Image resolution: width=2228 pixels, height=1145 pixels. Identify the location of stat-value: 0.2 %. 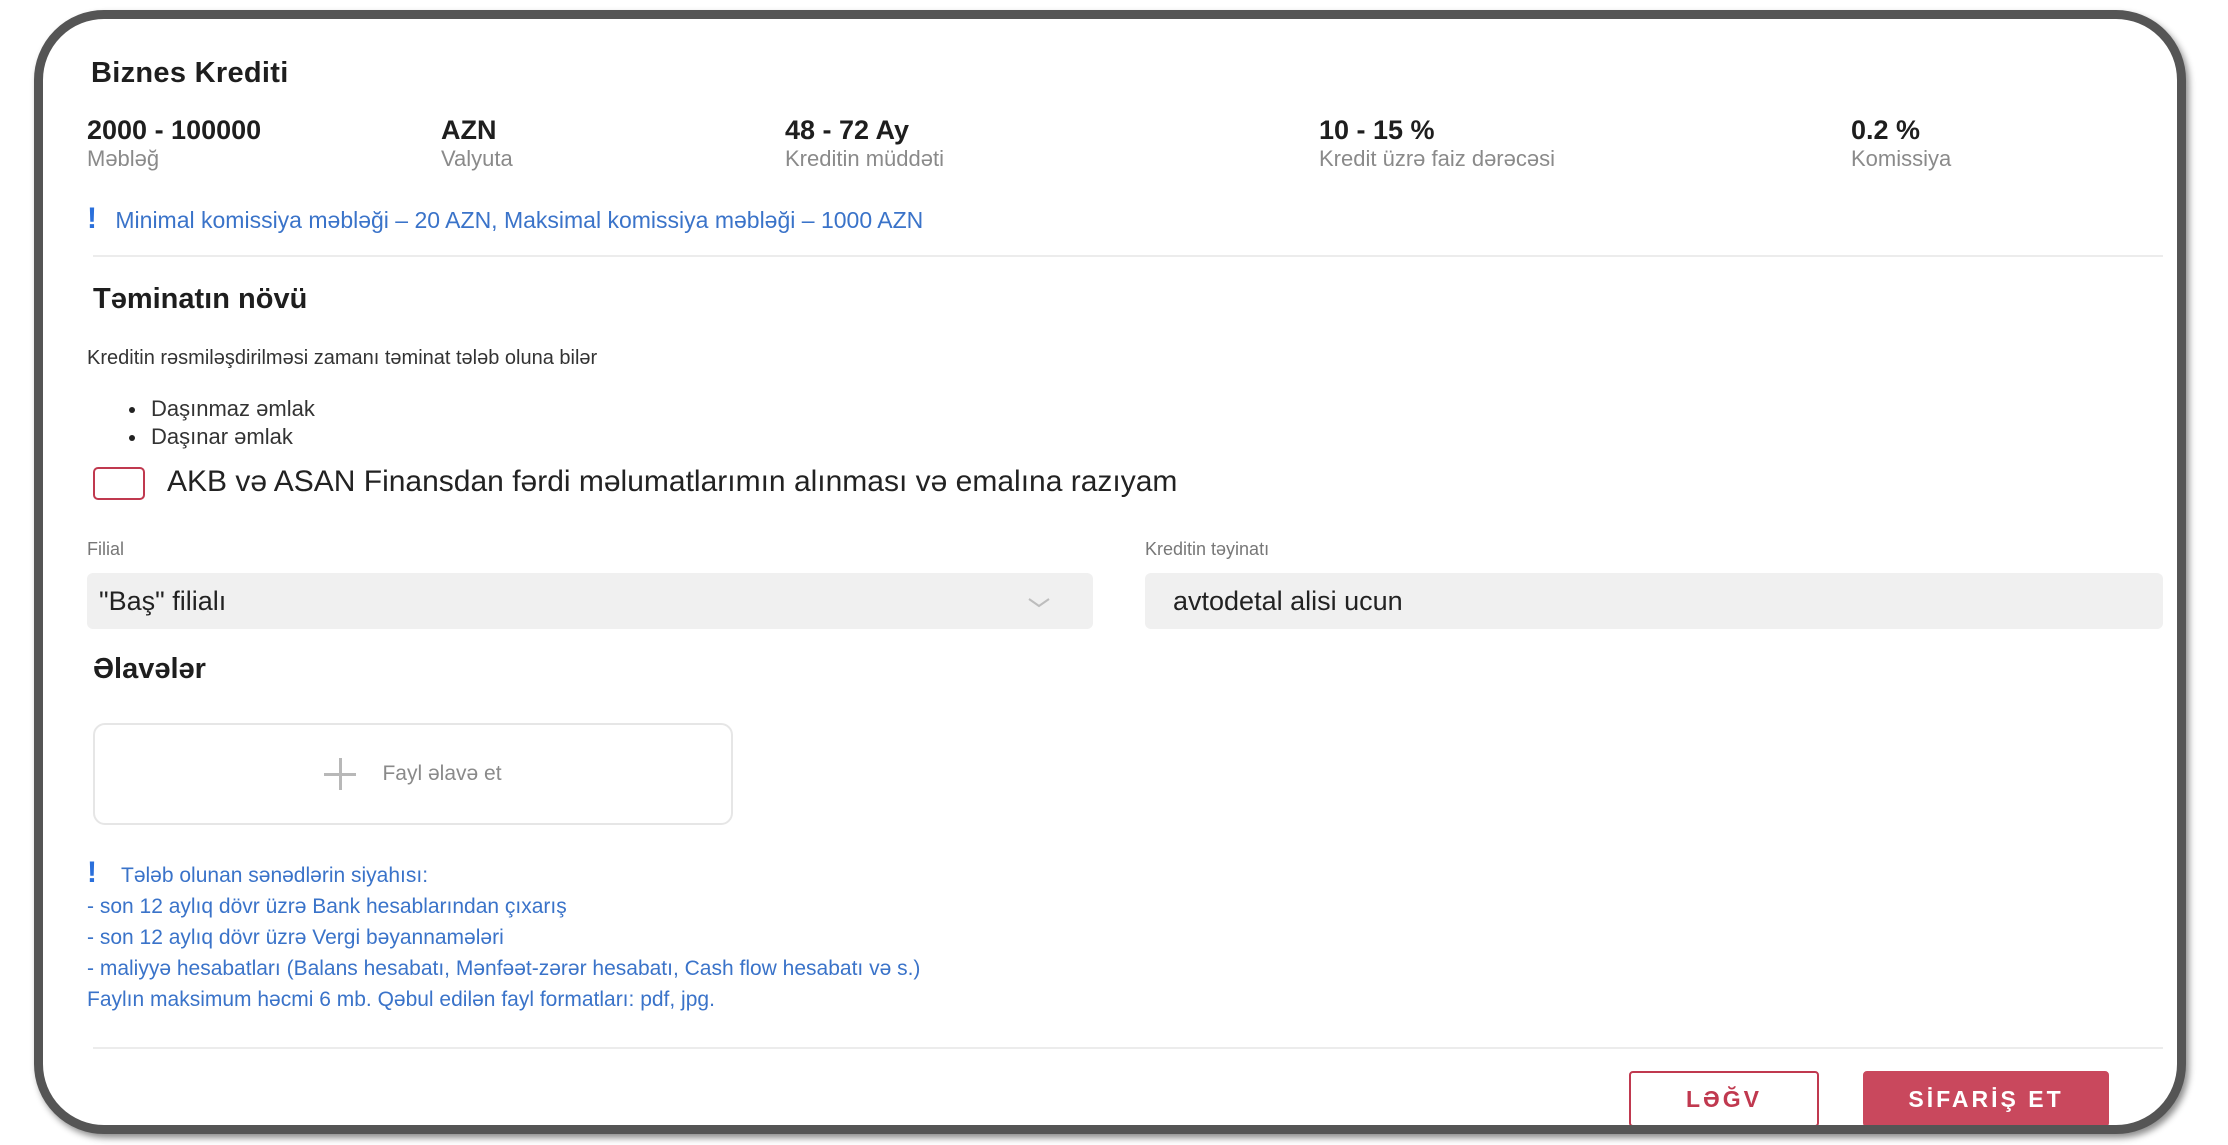
(1886, 130).